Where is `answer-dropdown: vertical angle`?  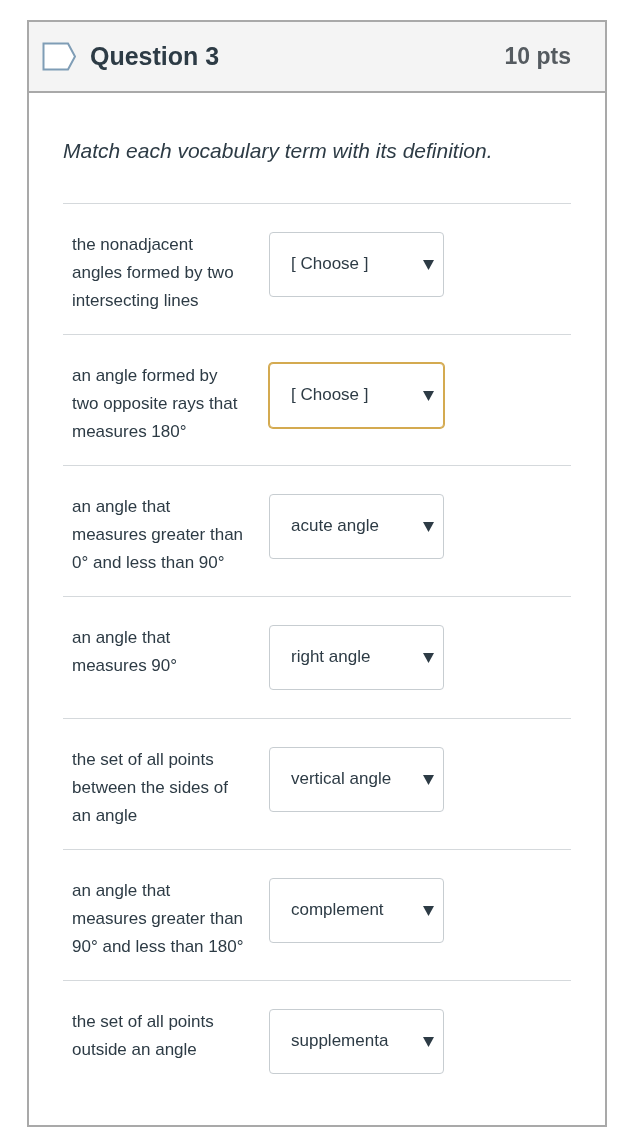 answer-dropdown: vertical angle is located at coordinates (356, 779).